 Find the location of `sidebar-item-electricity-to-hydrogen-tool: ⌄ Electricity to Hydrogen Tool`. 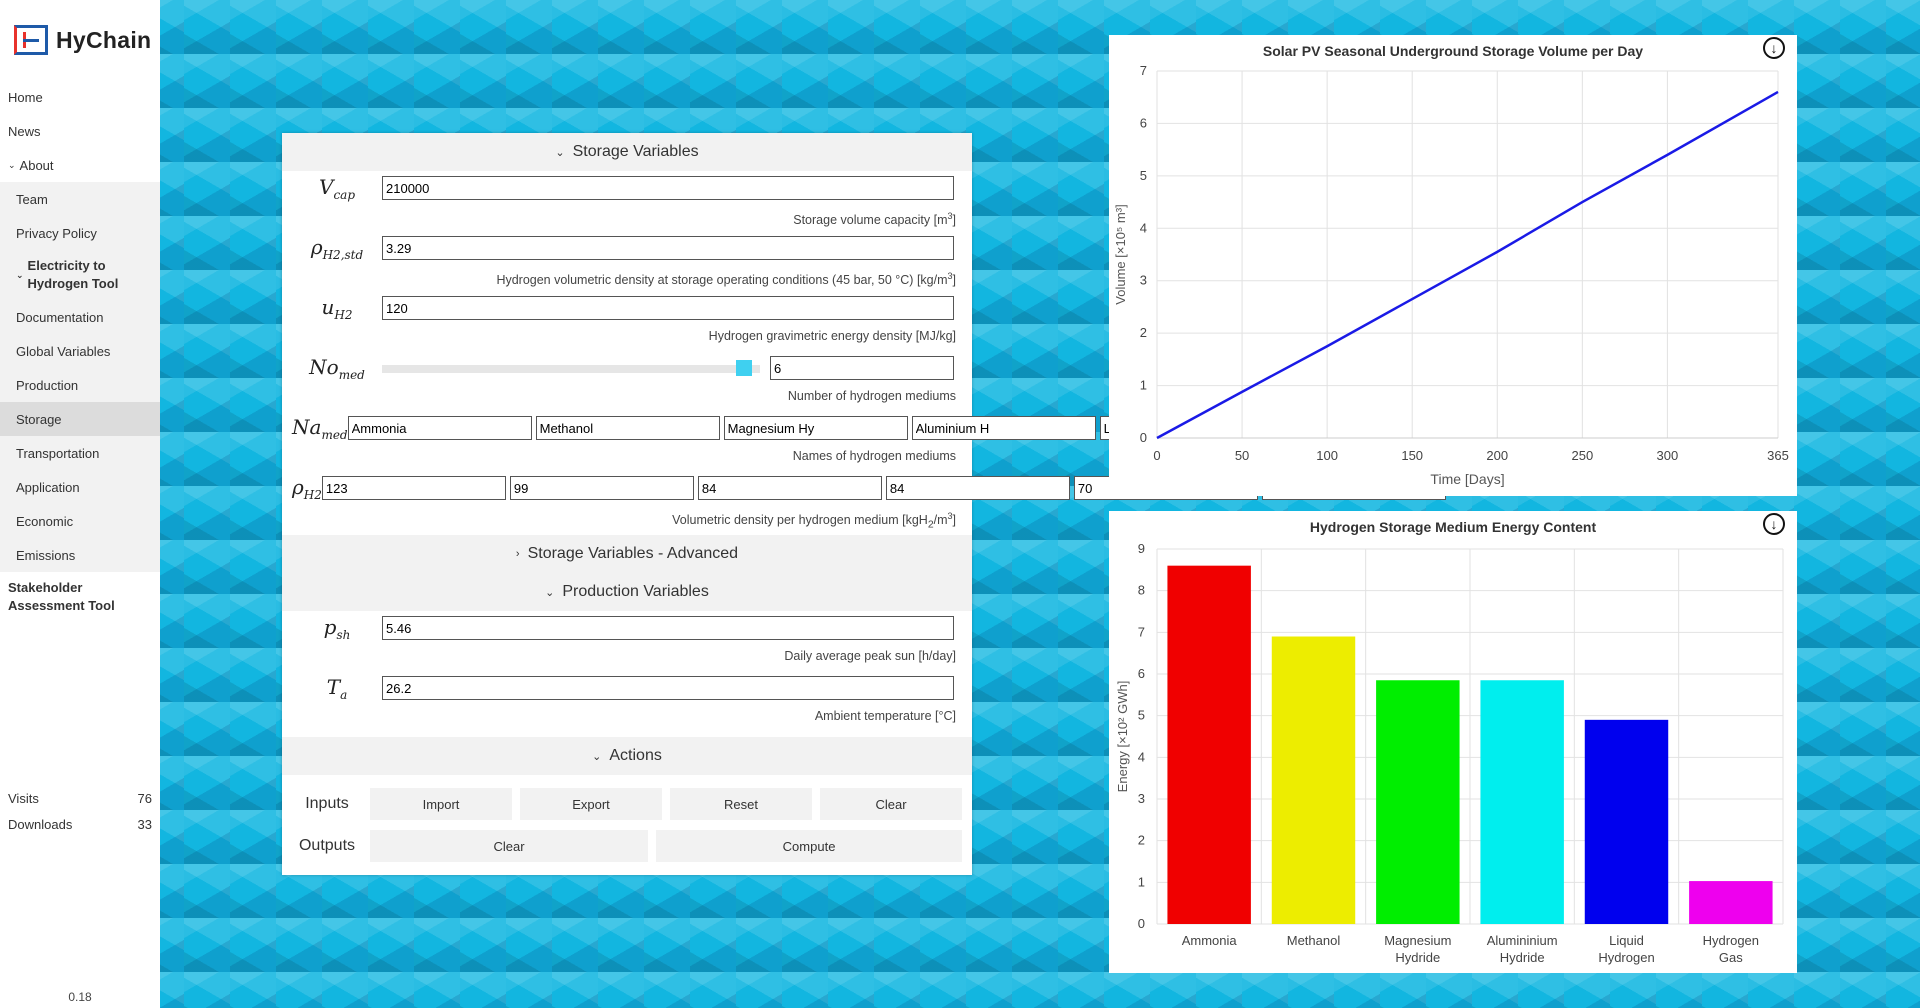

sidebar-item-electricity-to-hydrogen-tool: ⌄ Electricity to Hydrogen Tool is located at coordinates (80, 275).